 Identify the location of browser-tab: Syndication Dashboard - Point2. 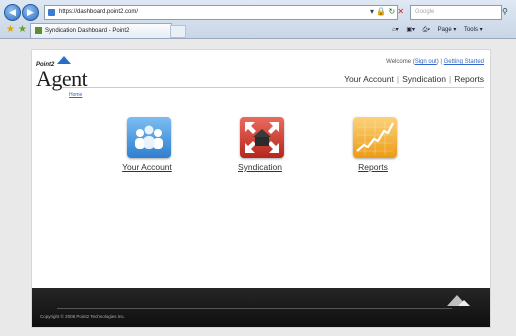
(101, 30).